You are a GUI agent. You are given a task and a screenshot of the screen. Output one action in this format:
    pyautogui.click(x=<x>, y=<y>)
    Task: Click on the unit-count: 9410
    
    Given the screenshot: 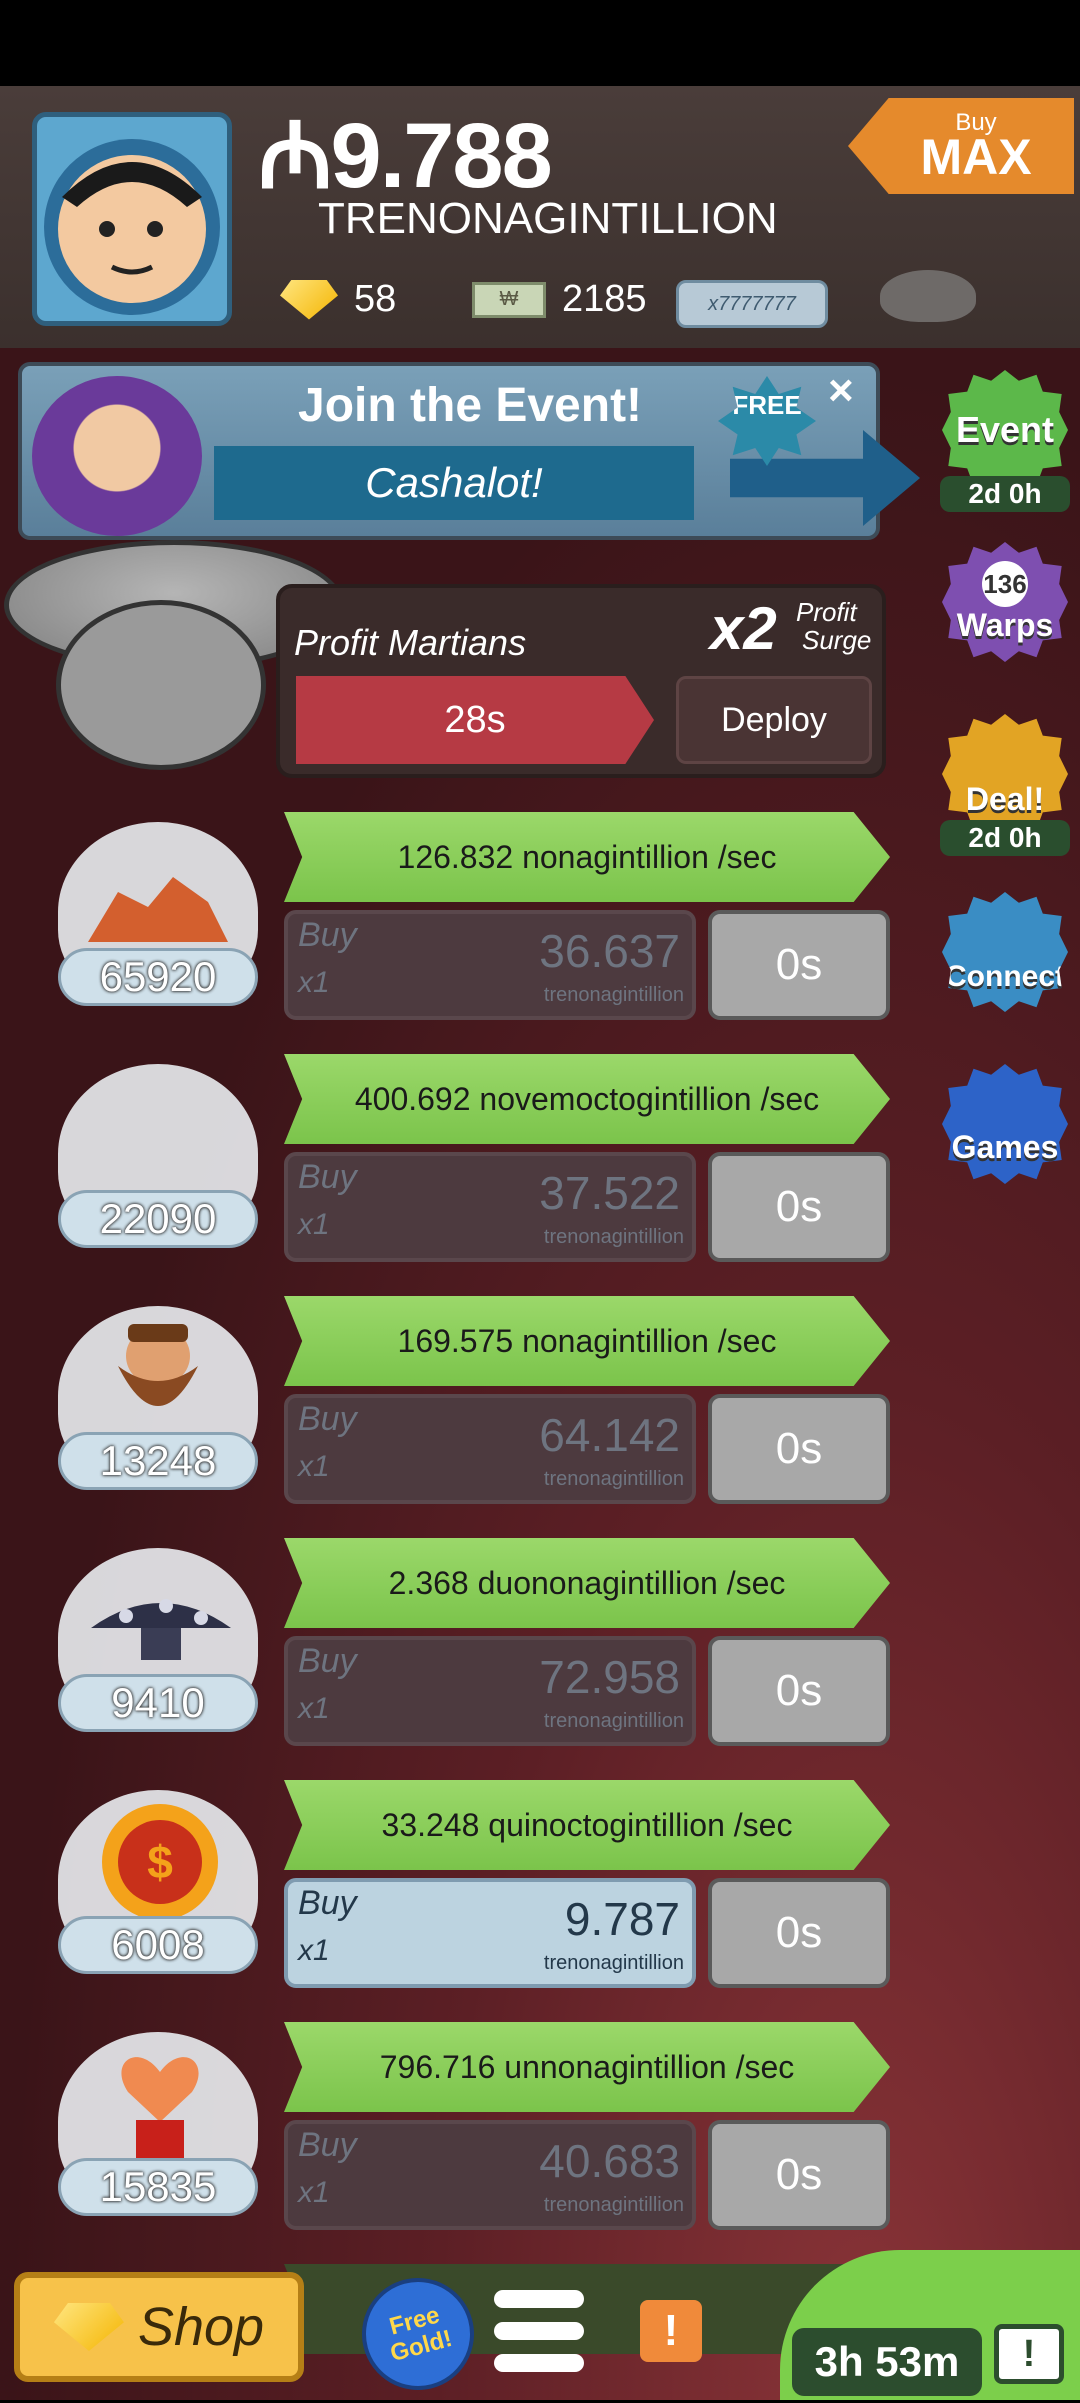 What is the action you would take?
    pyautogui.click(x=158, y=1703)
    